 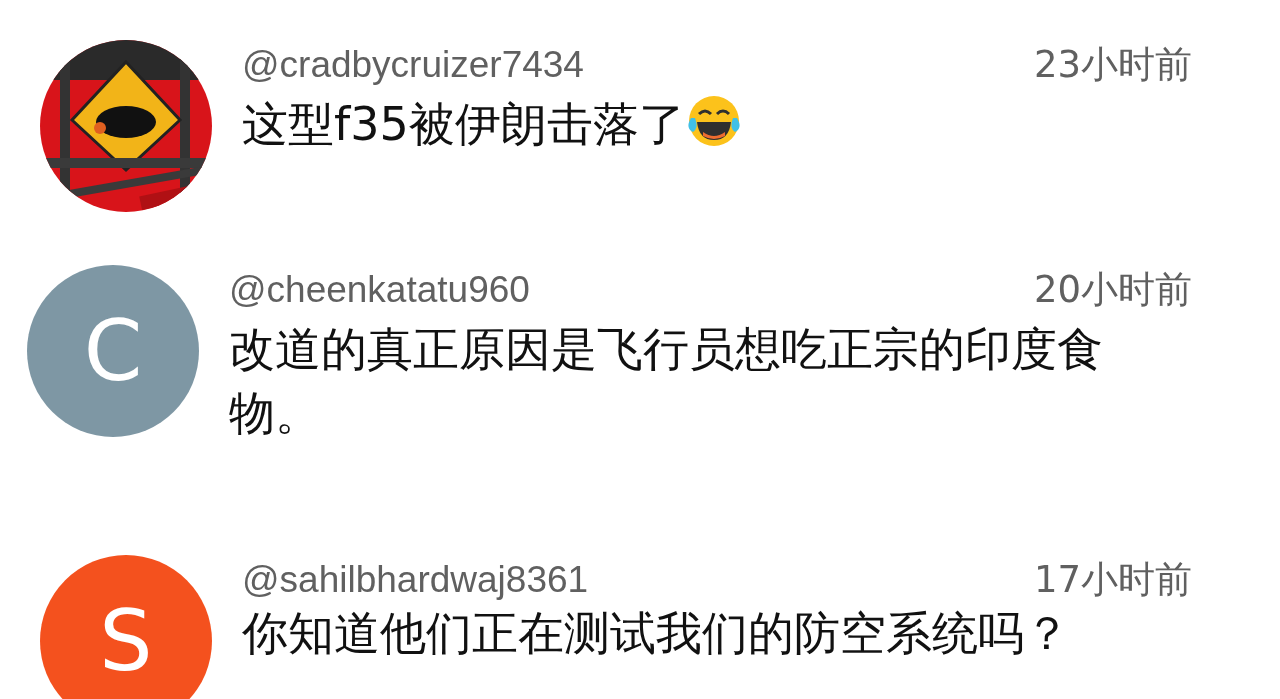 I want to click on timestamp: 23小时前, so click(x=1112, y=65).